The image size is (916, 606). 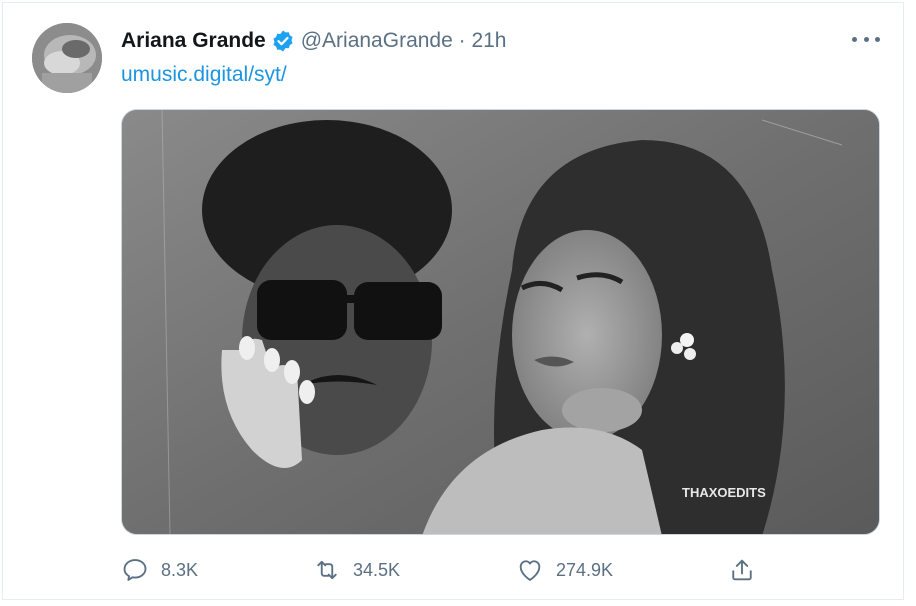 What do you see at coordinates (585, 569) in the screenshot?
I see `like-count: 274.9K` at bounding box center [585, 569].